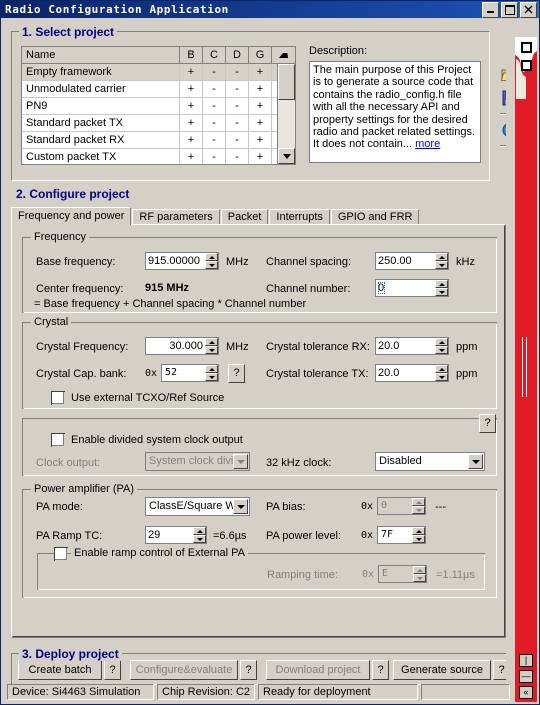  What do you see at coordinates (395, 535) in the screenshot?
I see `pa-power-level-value: 7F` at bounding box center [395, 535].